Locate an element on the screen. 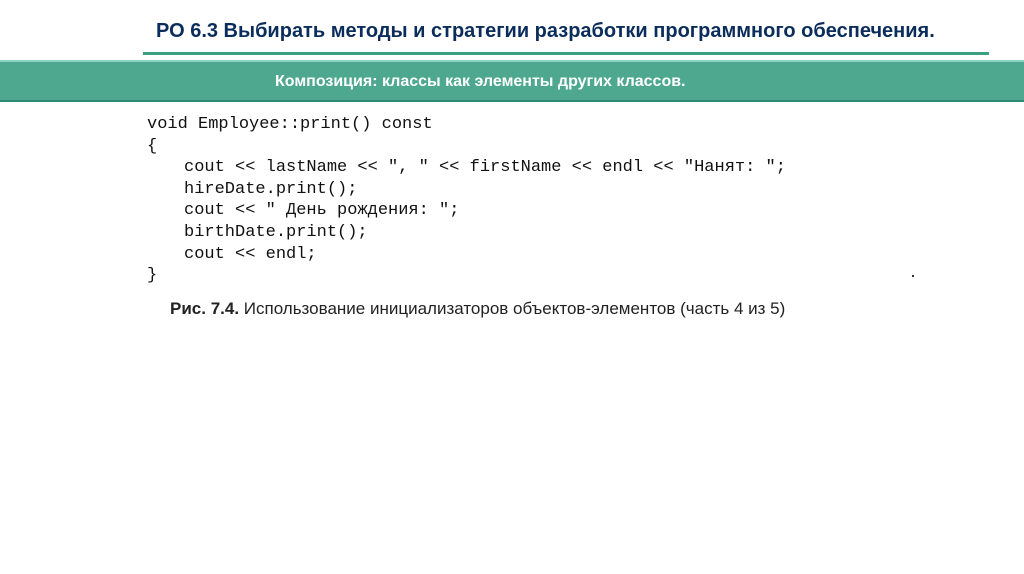  code-line: { is located at coordinates (152, 146).